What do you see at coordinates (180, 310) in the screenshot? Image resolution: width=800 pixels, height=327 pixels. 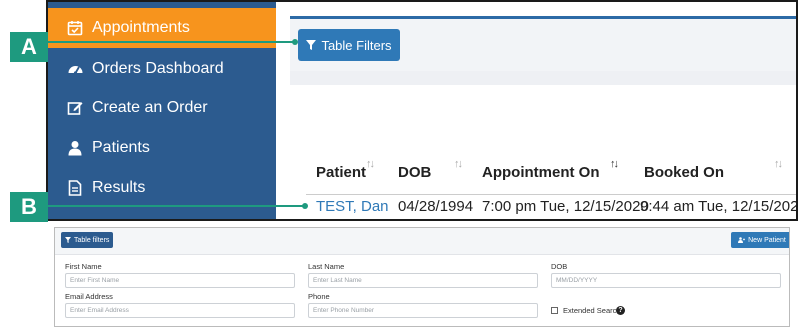 I see `email-input: Enter Email Address` at bounding box center [180, 310].